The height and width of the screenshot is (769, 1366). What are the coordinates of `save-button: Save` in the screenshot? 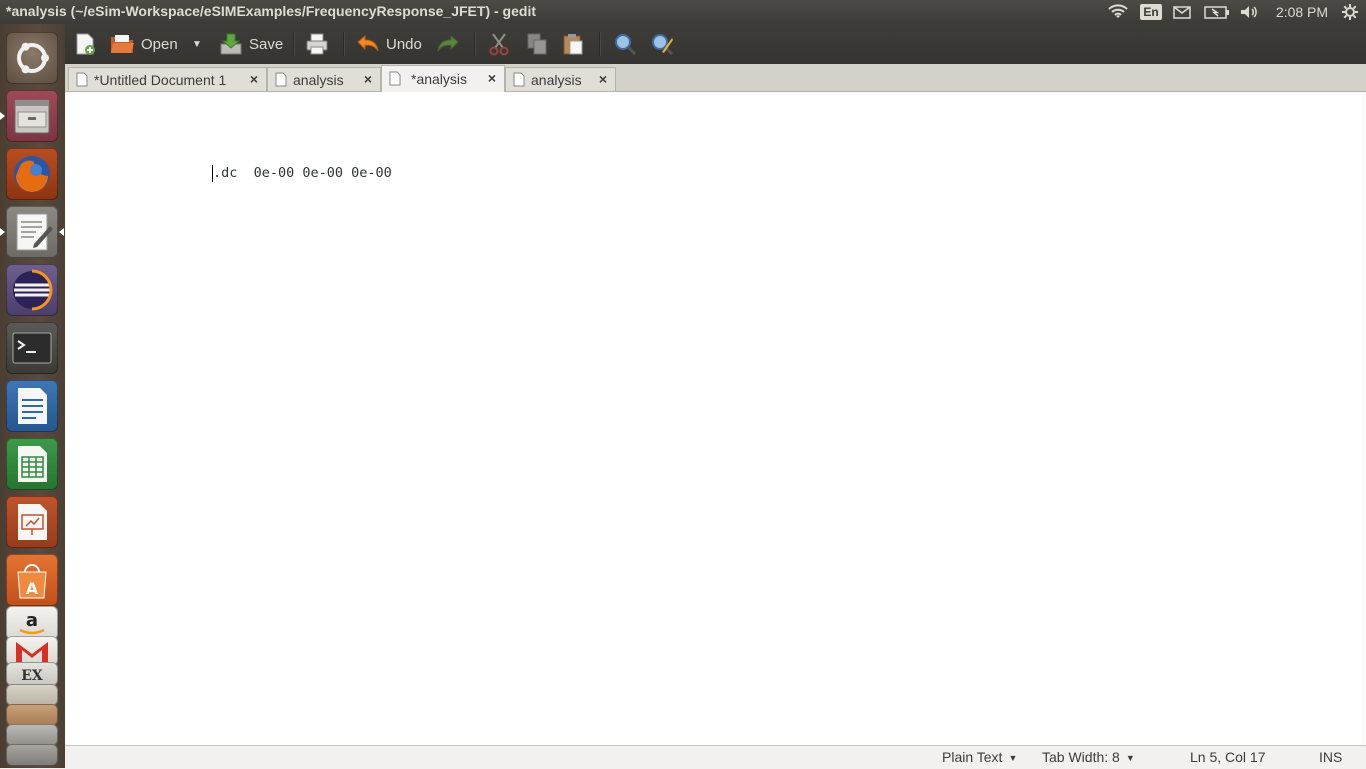 It's located at (251, 44).